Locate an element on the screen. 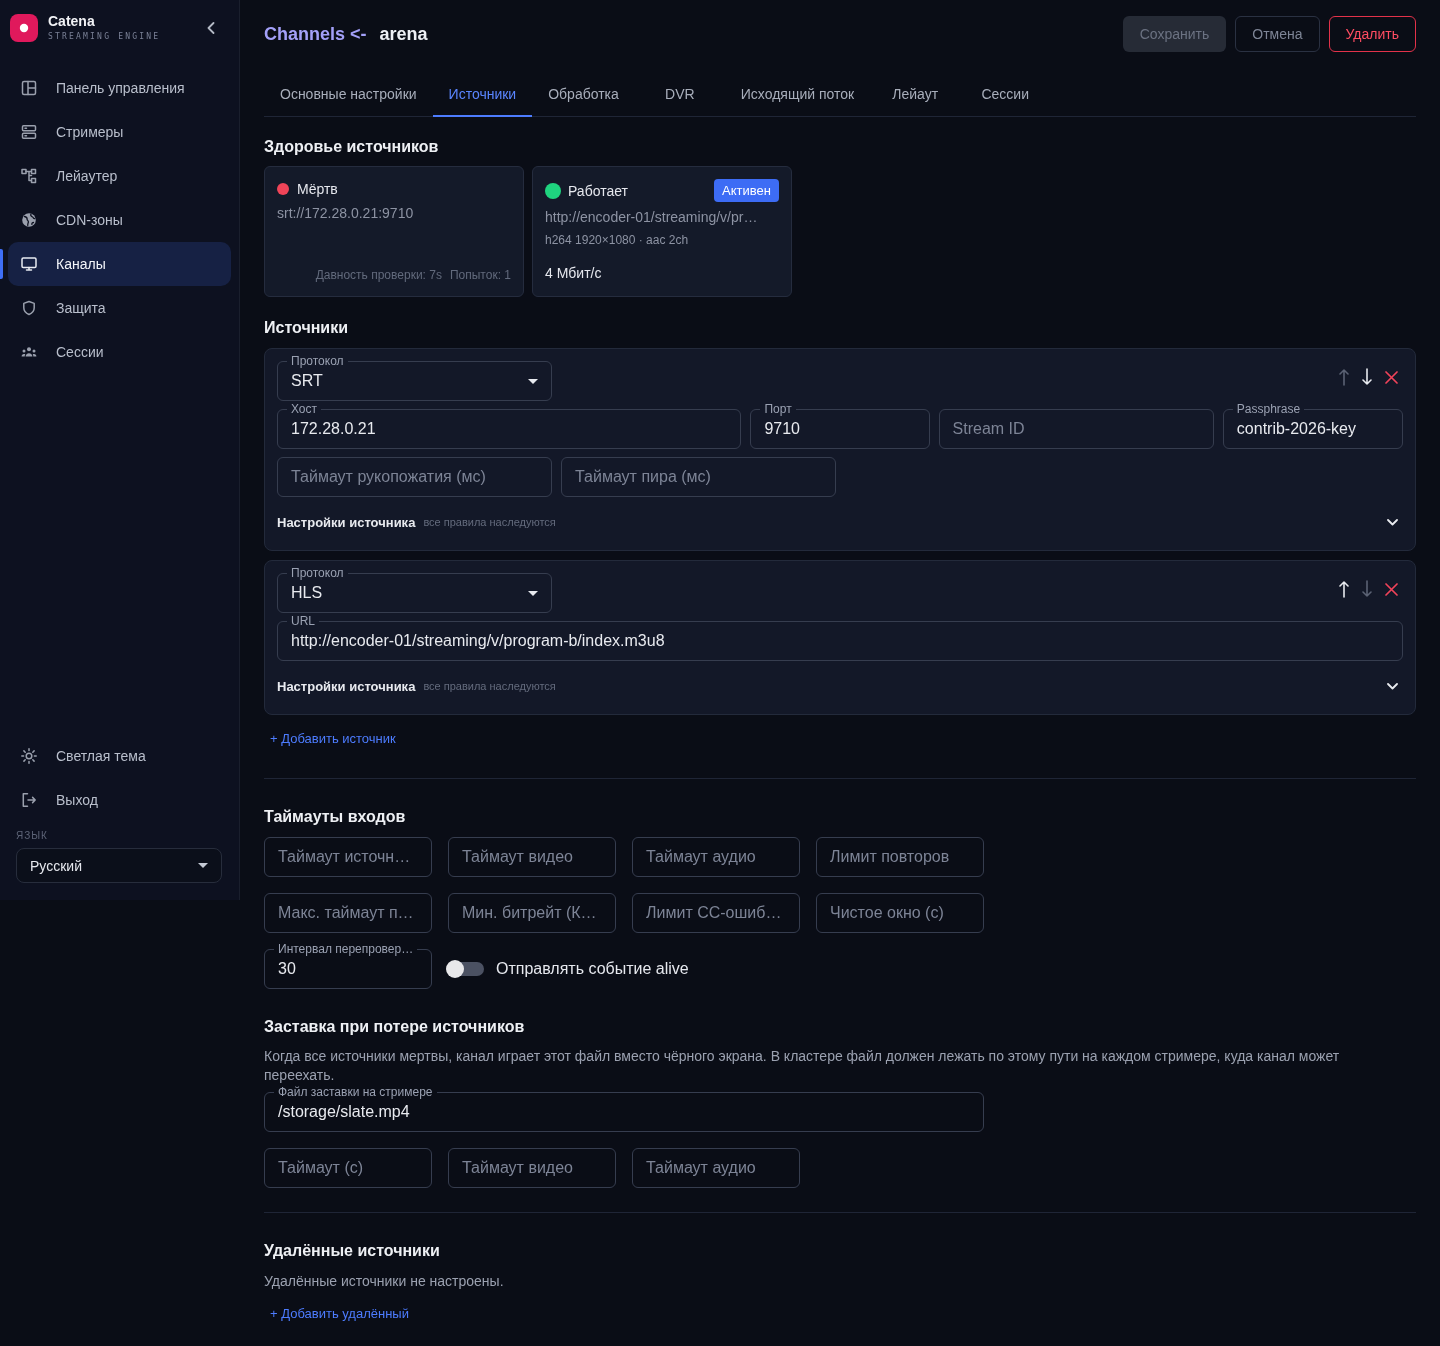 The height and width of the screenshot is (1346, 1440). bitrate-value: 4 Мбит/с is located at coordinates (574, 273).